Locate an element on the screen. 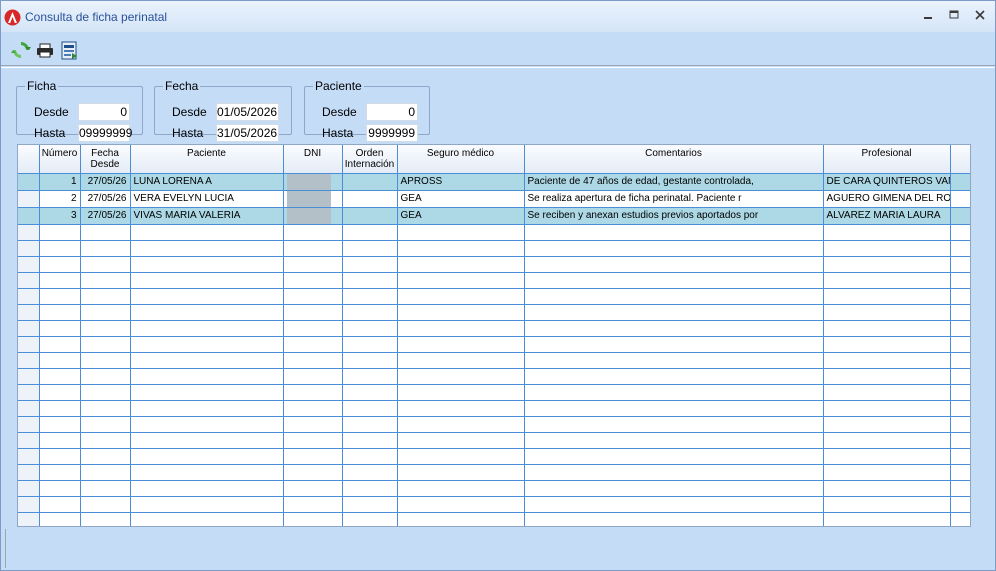 Image resolution: width=996 pixels, height=571 pixels. cell-paciente: VIVAS MARIA VALERIA is located at coordinates (207, 216).